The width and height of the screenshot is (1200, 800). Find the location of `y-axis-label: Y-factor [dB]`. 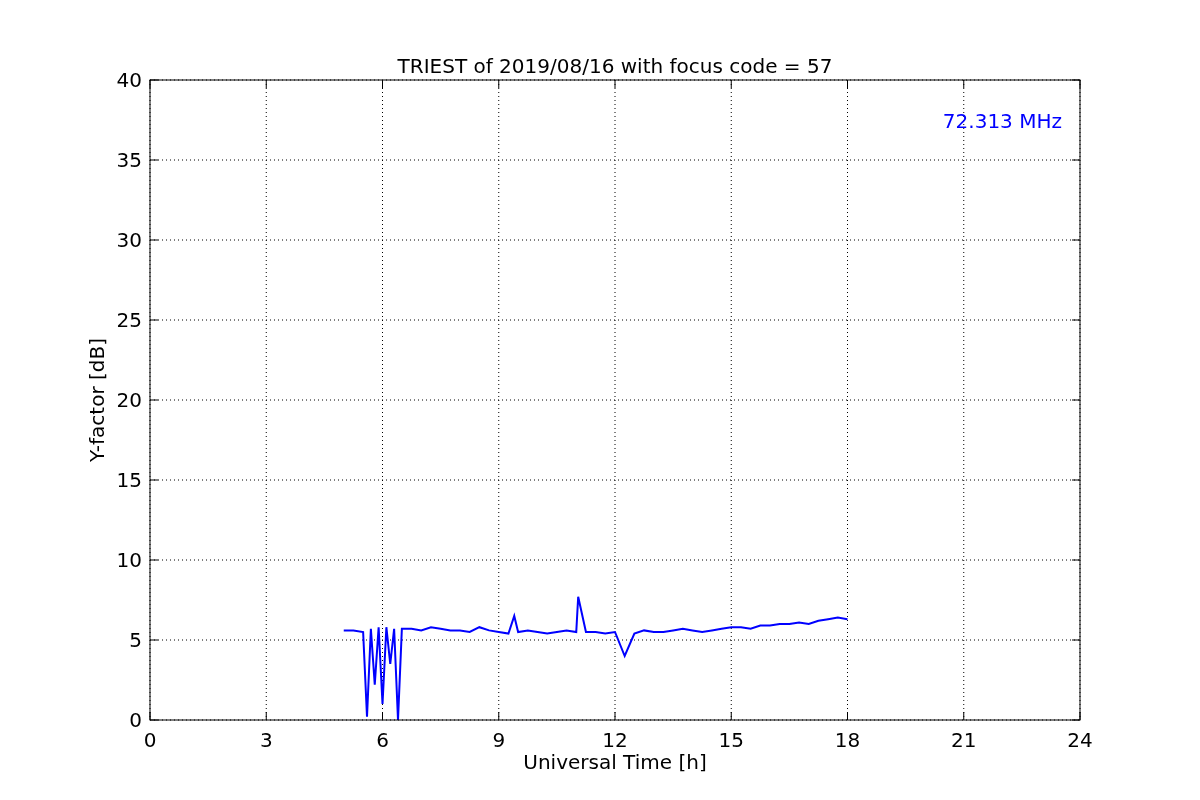

y-axis-label: Y-factor [dB] is located at coordinates (97, 400).